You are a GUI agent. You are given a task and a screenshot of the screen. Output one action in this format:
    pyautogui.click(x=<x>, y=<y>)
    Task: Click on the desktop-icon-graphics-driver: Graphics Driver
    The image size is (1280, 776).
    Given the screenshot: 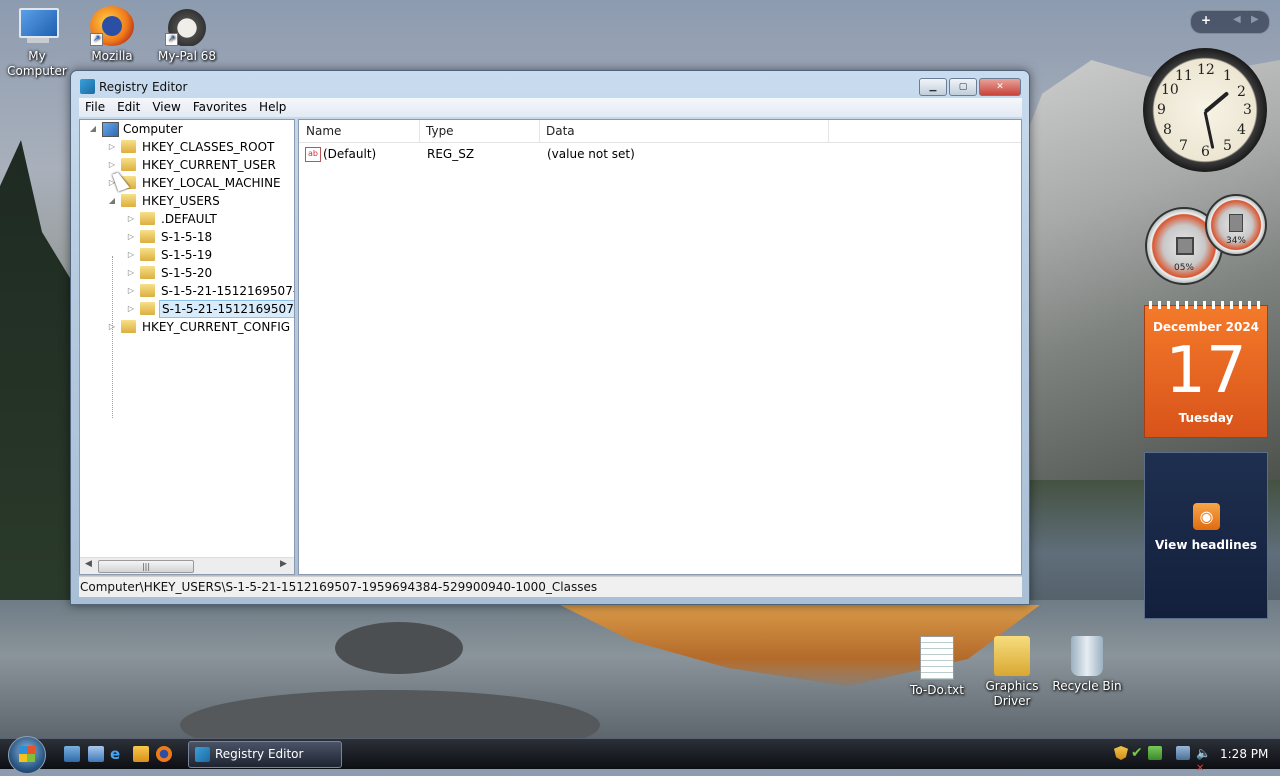 What is the action you would take?
    pyautogui.click(x=1012, y=672)
    